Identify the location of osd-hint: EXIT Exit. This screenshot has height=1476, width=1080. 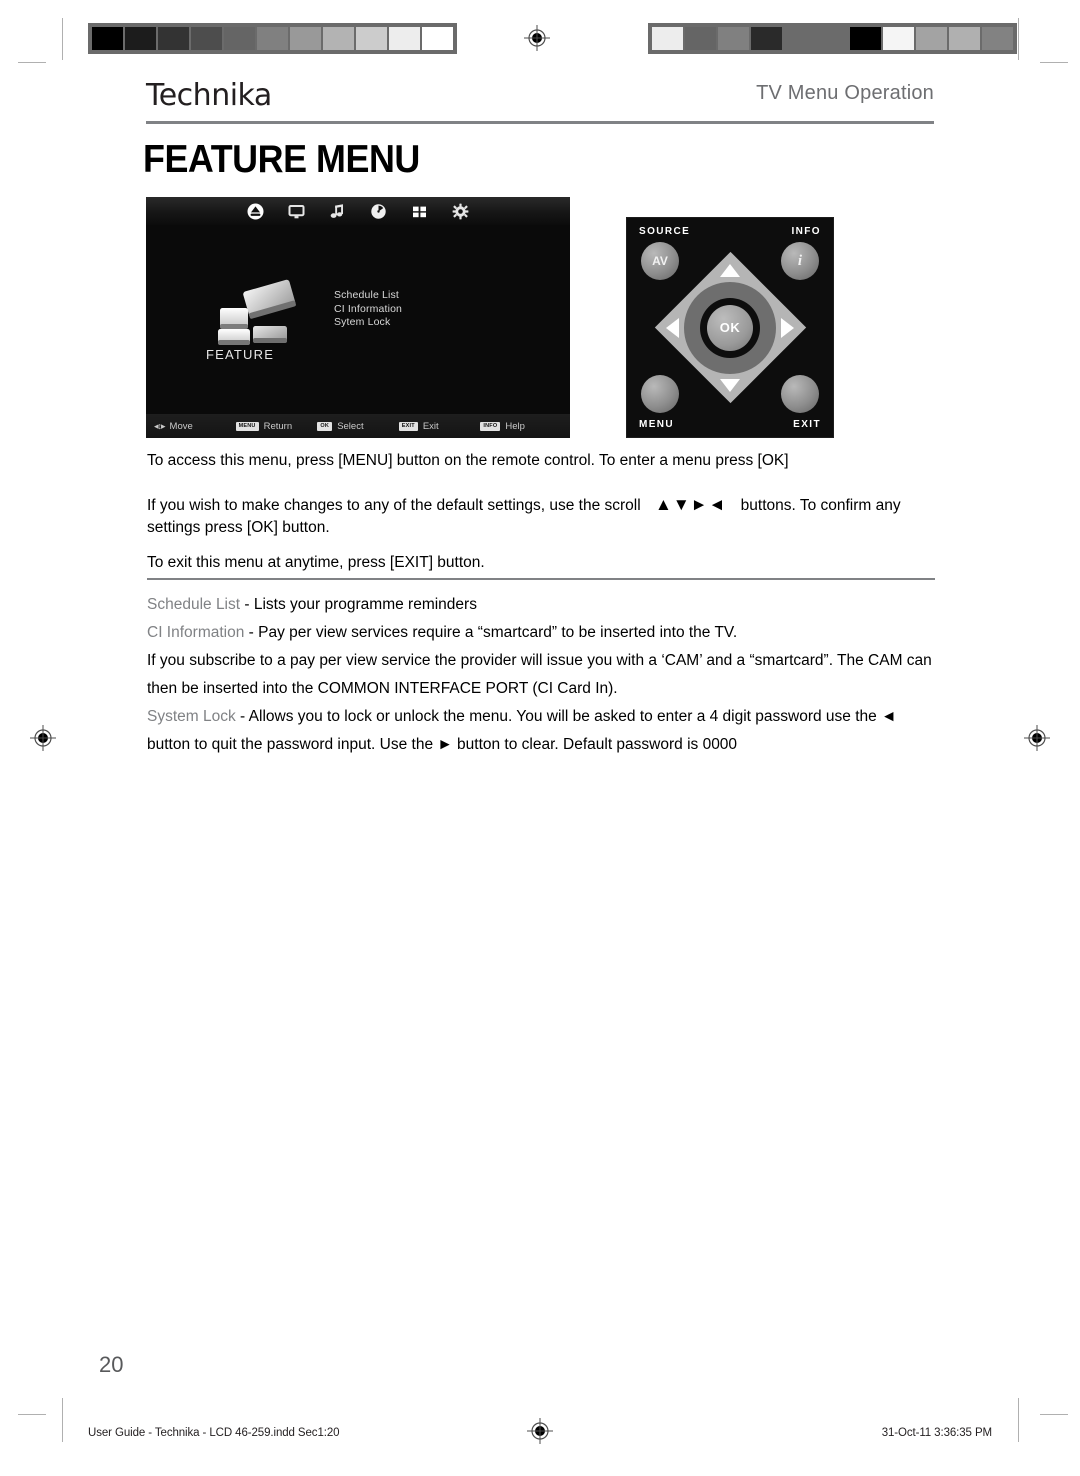
(439, 426).